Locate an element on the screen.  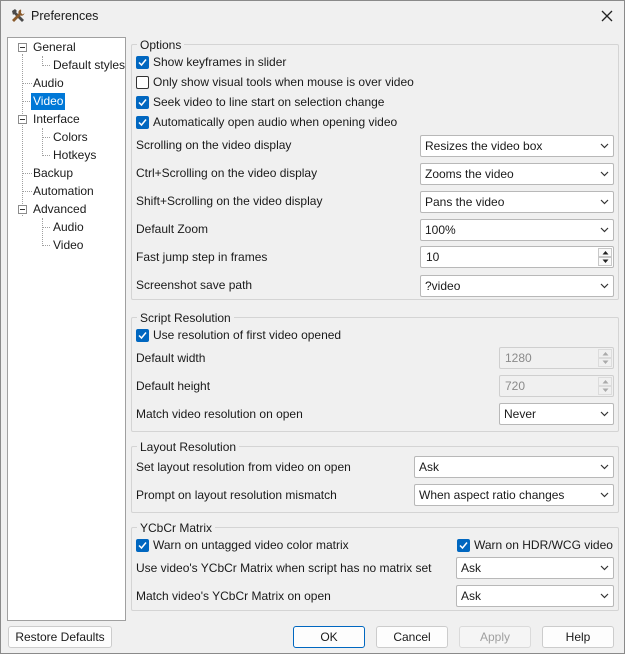
scrolling-label: Scrolling on the video display is located at coordinates (214, 145).